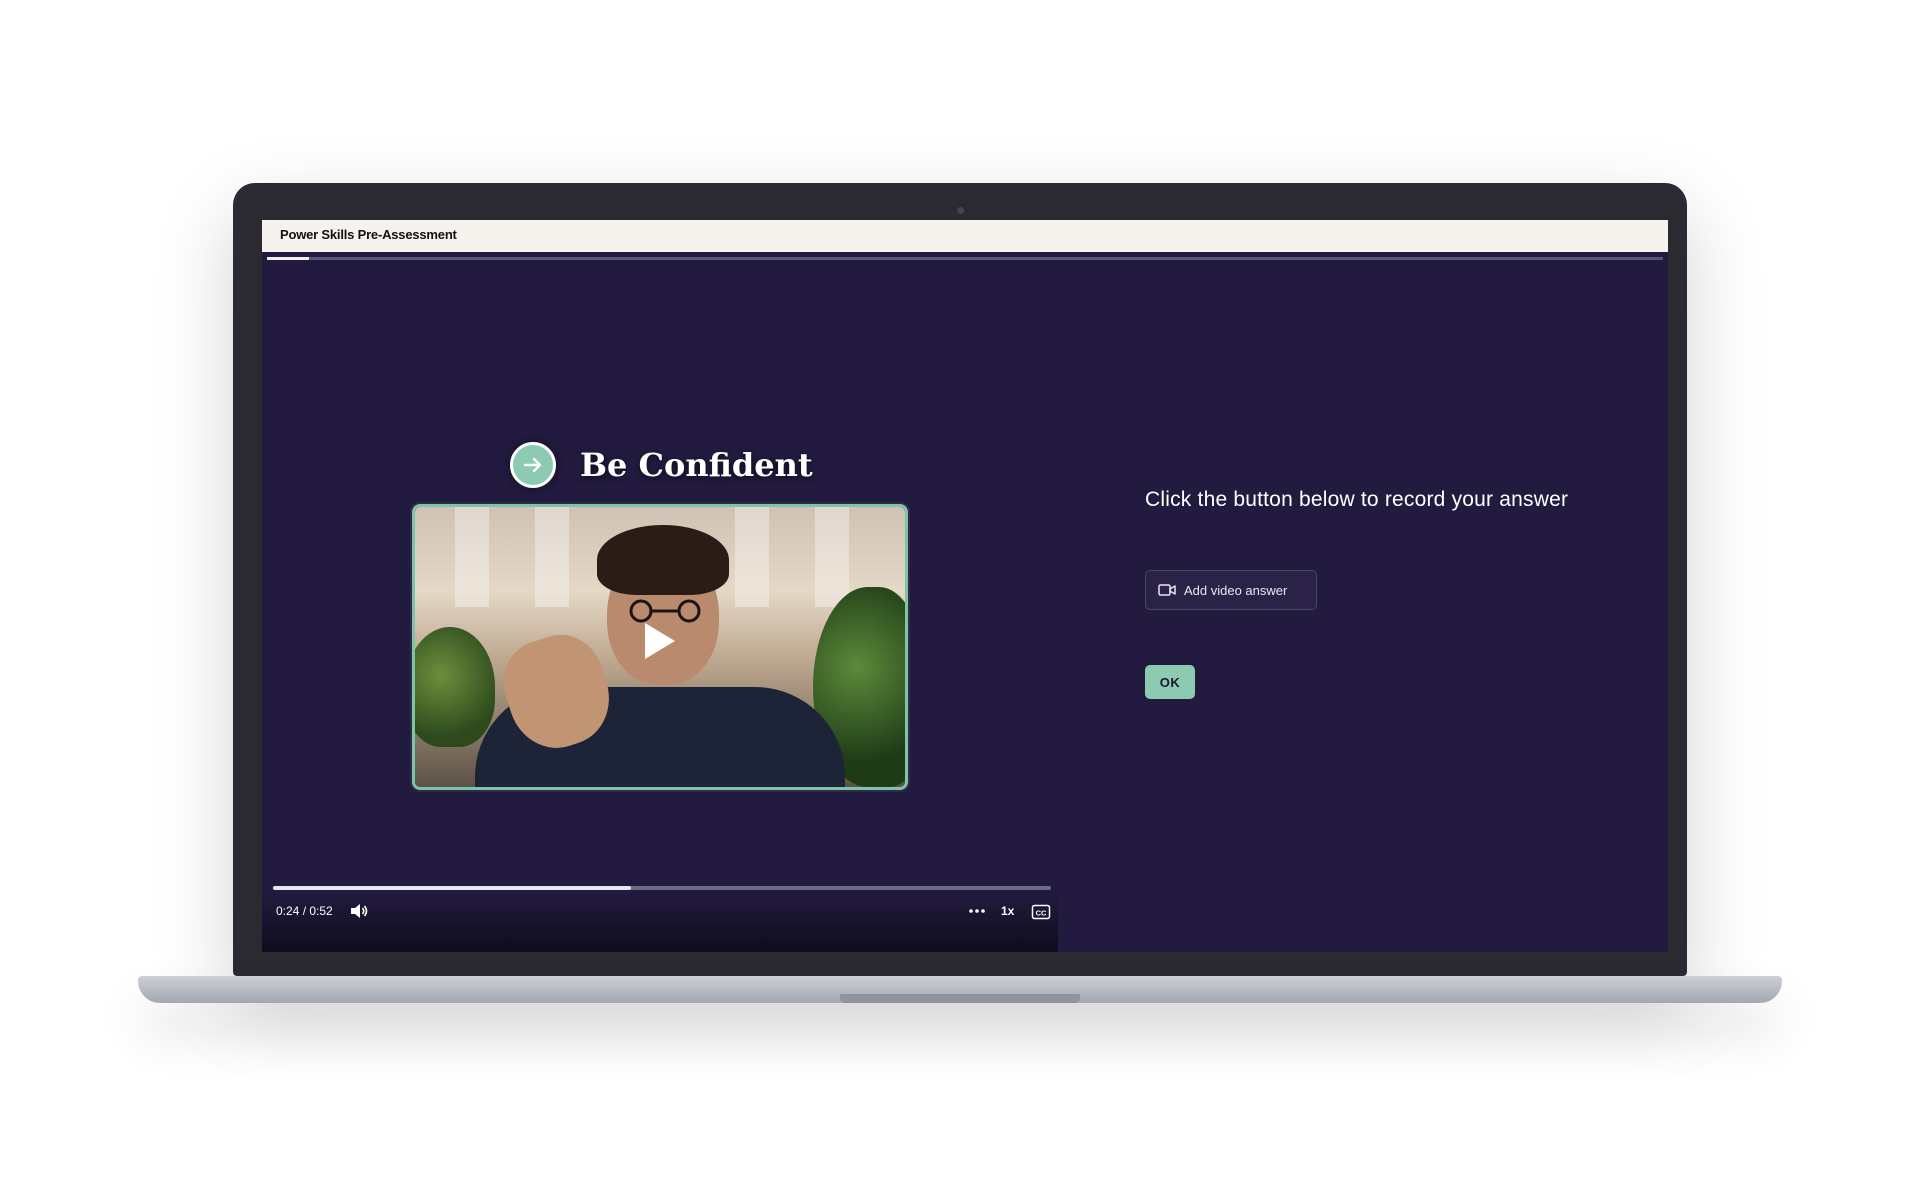 The height and width of the screenshot is (1187, 1920). What do you see at coordinates (977, 911) in the screenshot?
I see `more-horizontal-icon` at bounding box center [977, 911].